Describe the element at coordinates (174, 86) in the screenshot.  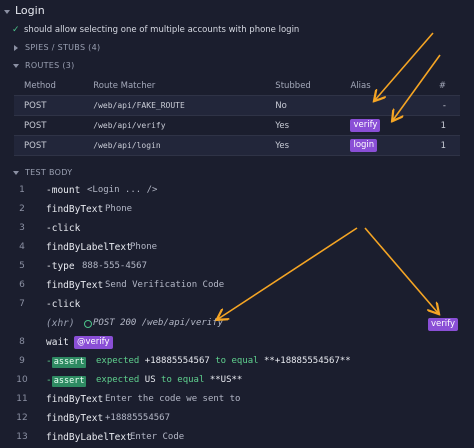
I see `column-header: Route Matcher` at that location.